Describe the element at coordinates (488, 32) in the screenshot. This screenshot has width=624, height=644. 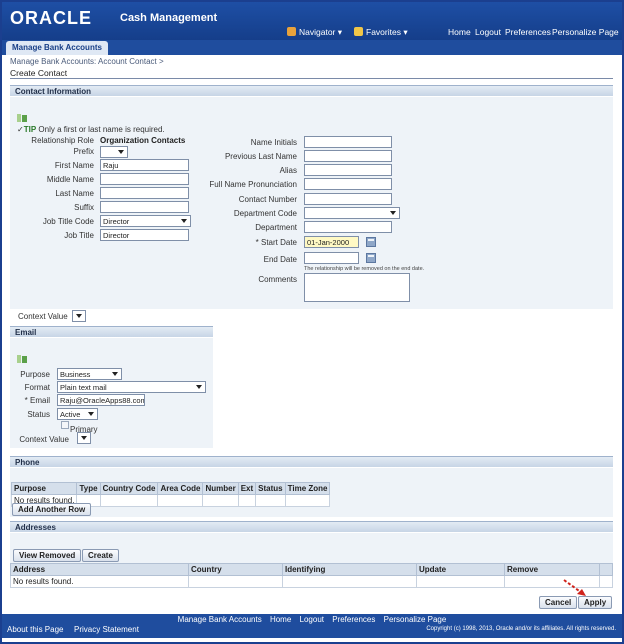
I see `logout-link: Logout` at that location.